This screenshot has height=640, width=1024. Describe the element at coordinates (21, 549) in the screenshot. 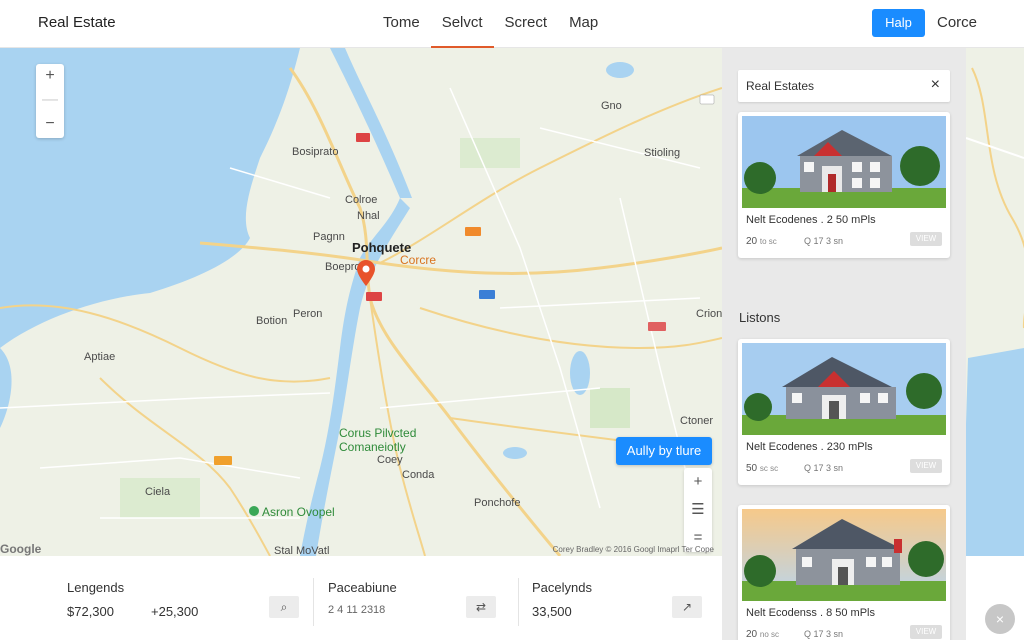

I see `google-logo: Google` at that location.